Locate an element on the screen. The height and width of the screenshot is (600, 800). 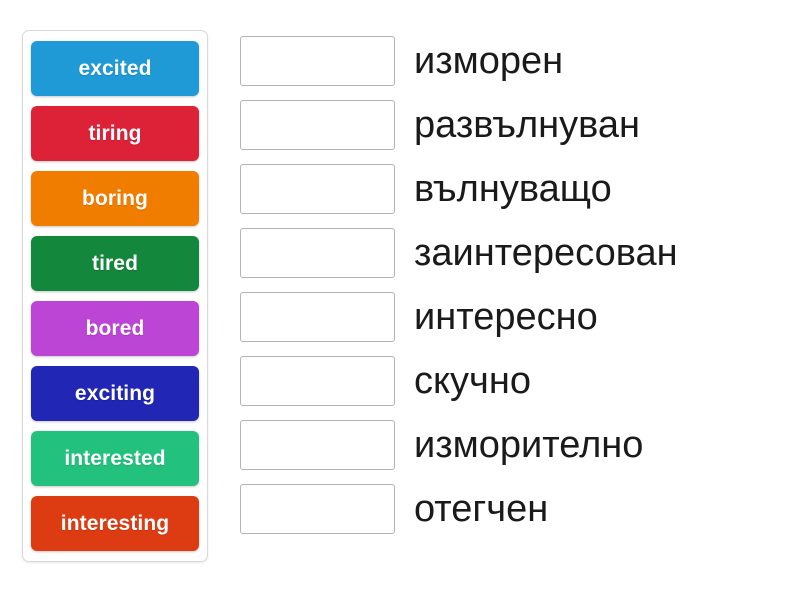
answer-row: изморително is located at coordinates (520, 445).